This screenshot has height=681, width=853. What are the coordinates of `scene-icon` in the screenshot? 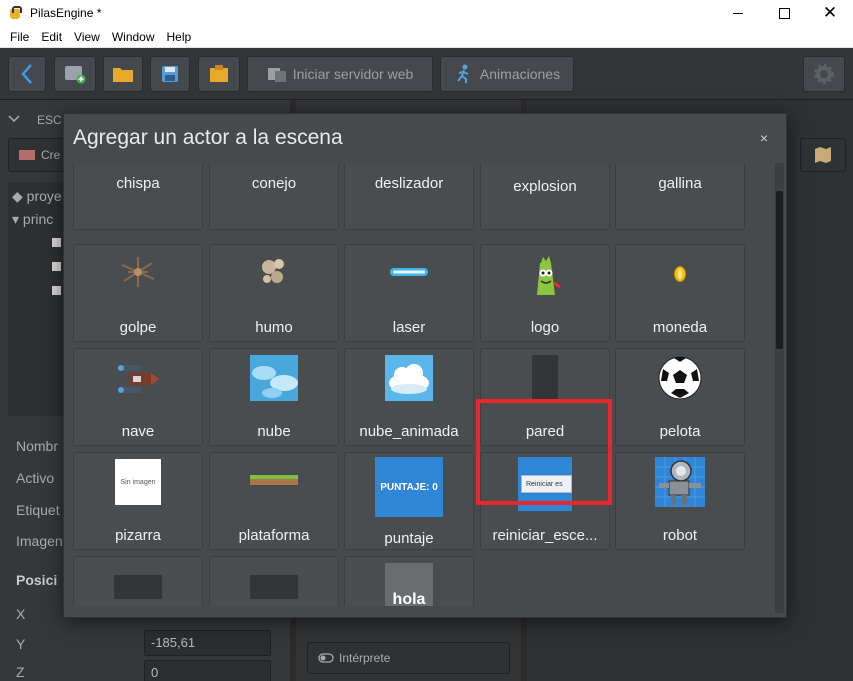 It's located at (27, 155).